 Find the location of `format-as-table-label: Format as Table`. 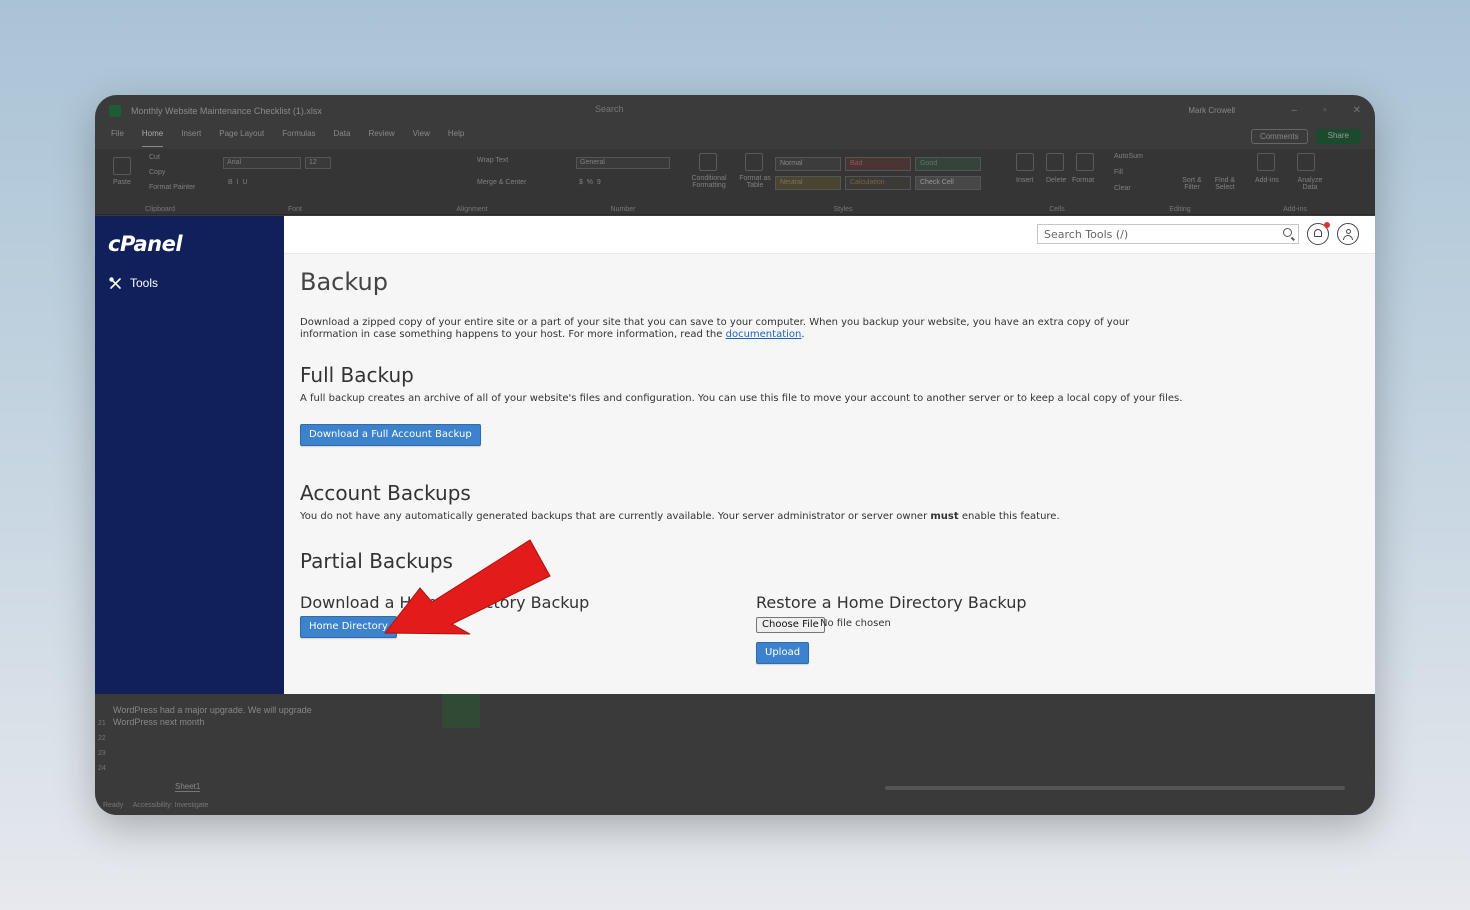

format-as-table-label: Format as Table is located at coordinates (755, 182).